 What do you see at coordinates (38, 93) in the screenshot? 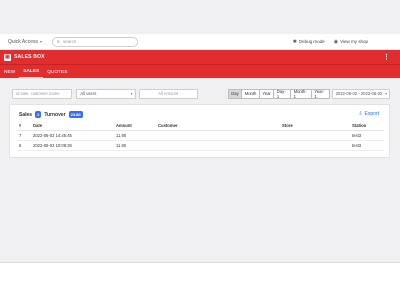
I see `sale-search-placeholder: Id sale, customer name` at bounding box center [38, 93].